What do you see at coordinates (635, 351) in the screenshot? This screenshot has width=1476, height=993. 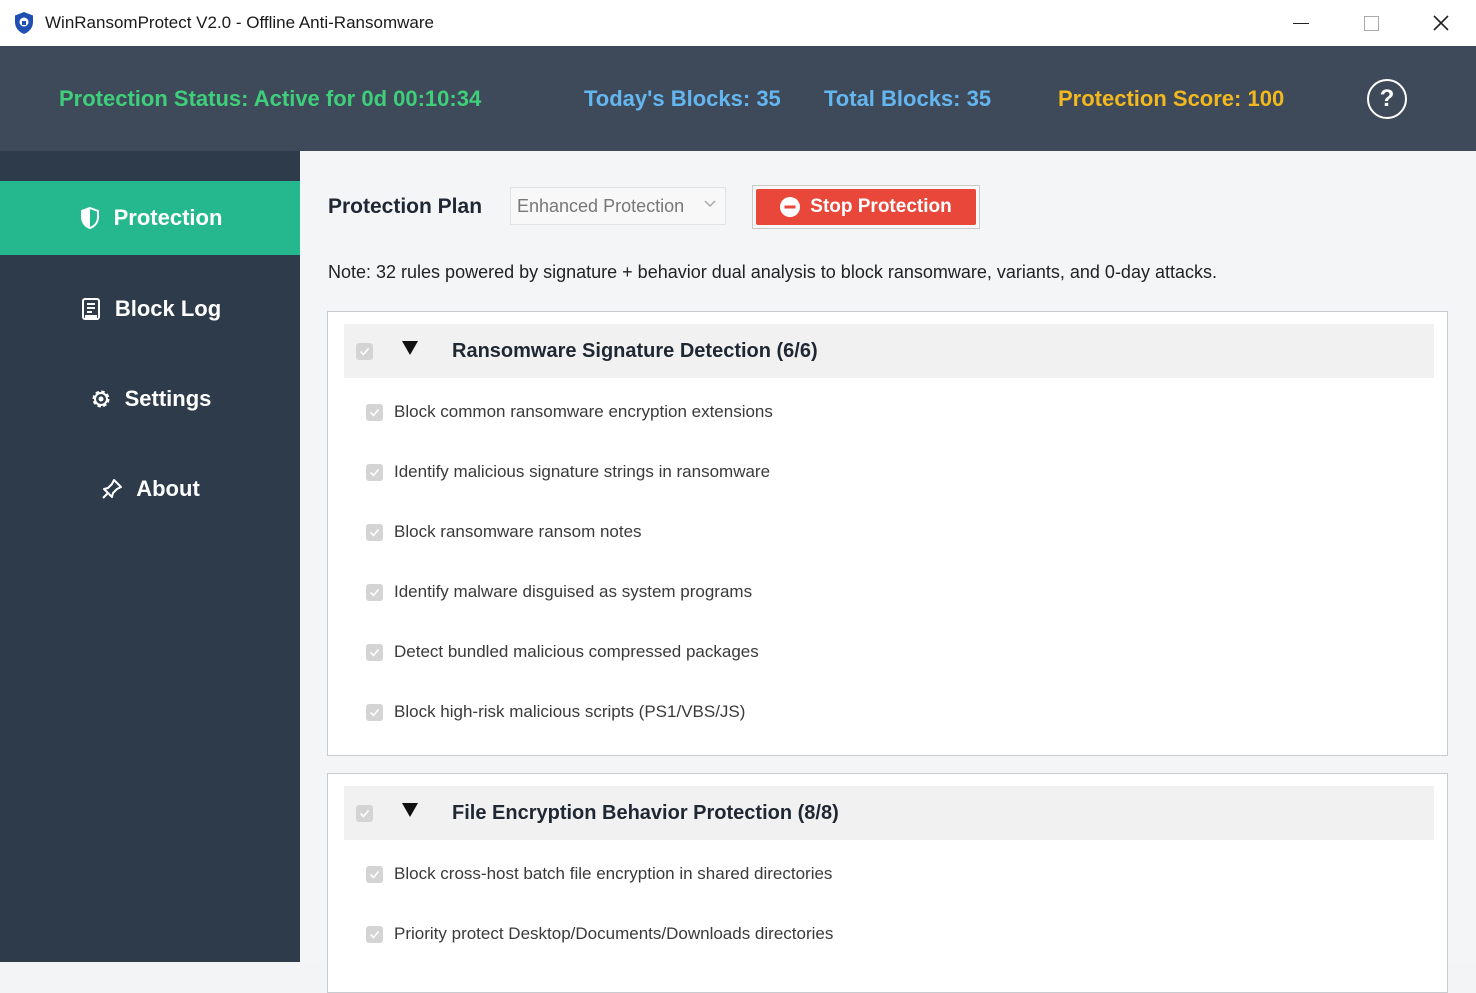 I see `group-title: Ransomware Signature Detection (6/6)` at bounding box center [635, 351].